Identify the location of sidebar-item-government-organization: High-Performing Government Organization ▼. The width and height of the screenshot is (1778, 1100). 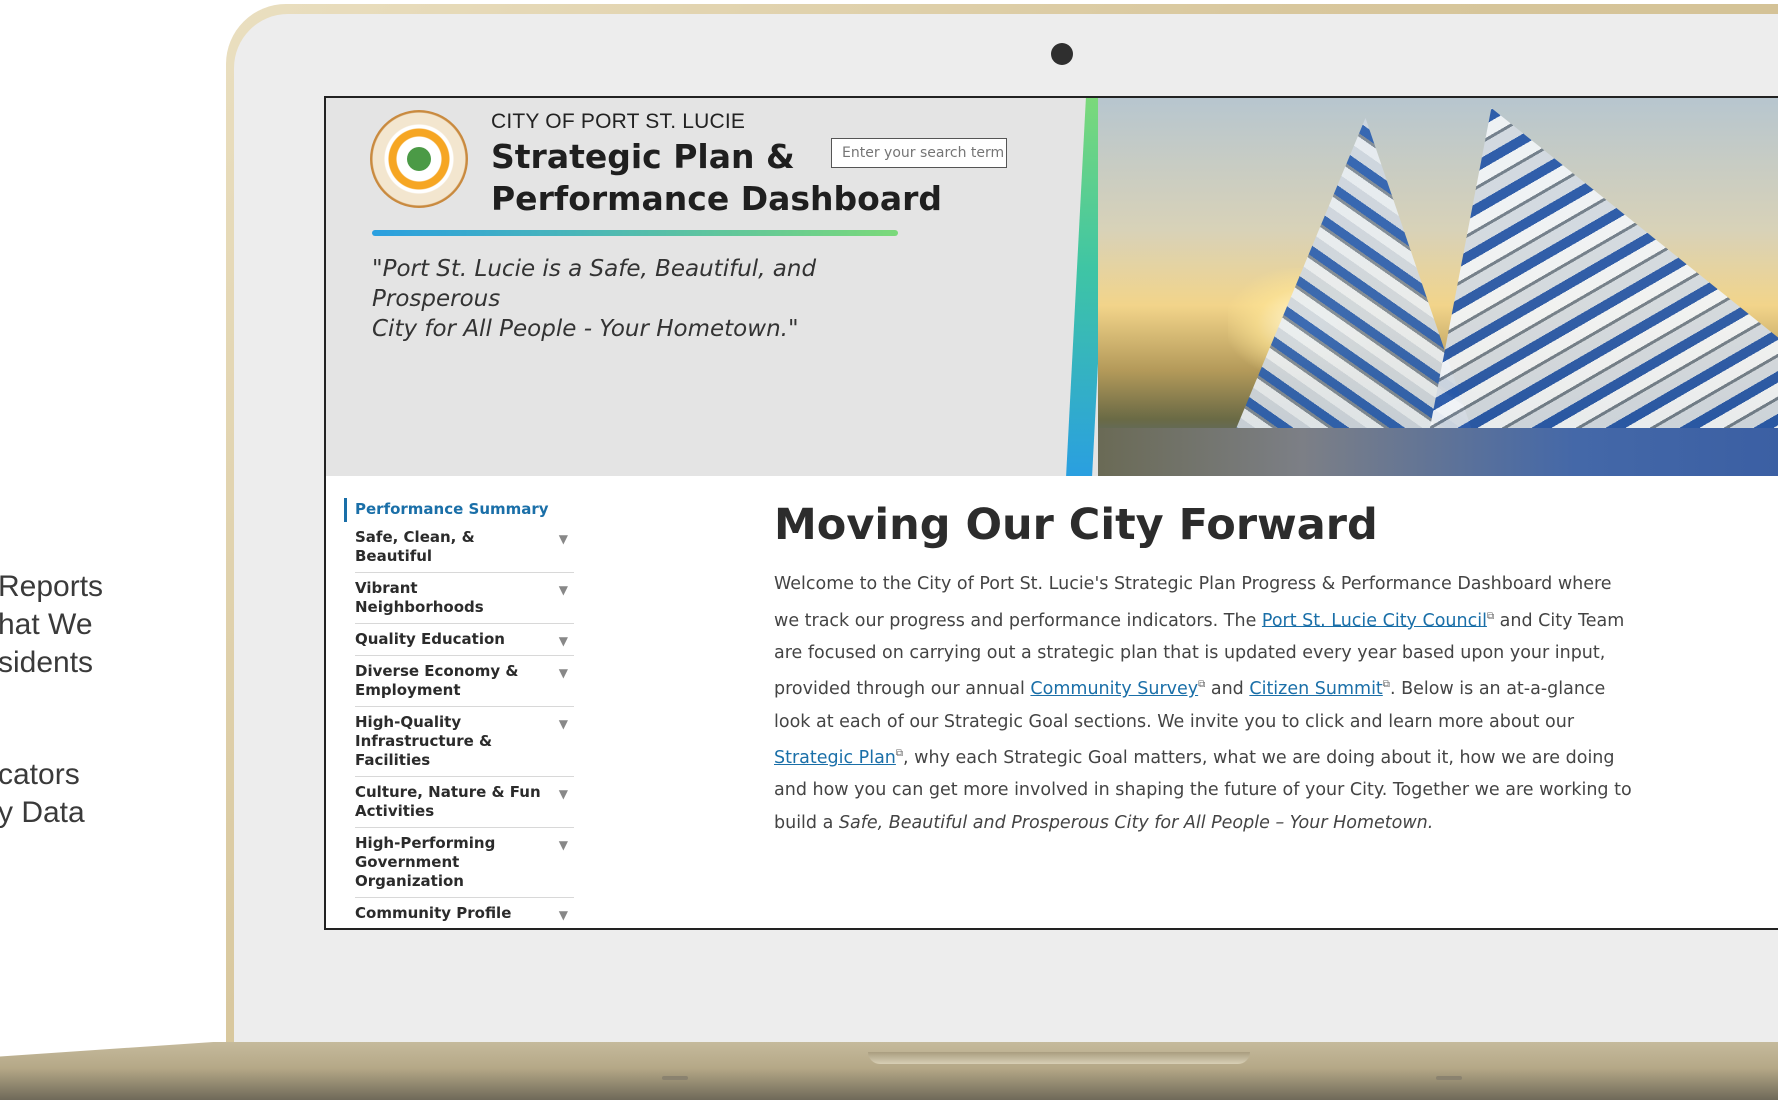
(464, 863).